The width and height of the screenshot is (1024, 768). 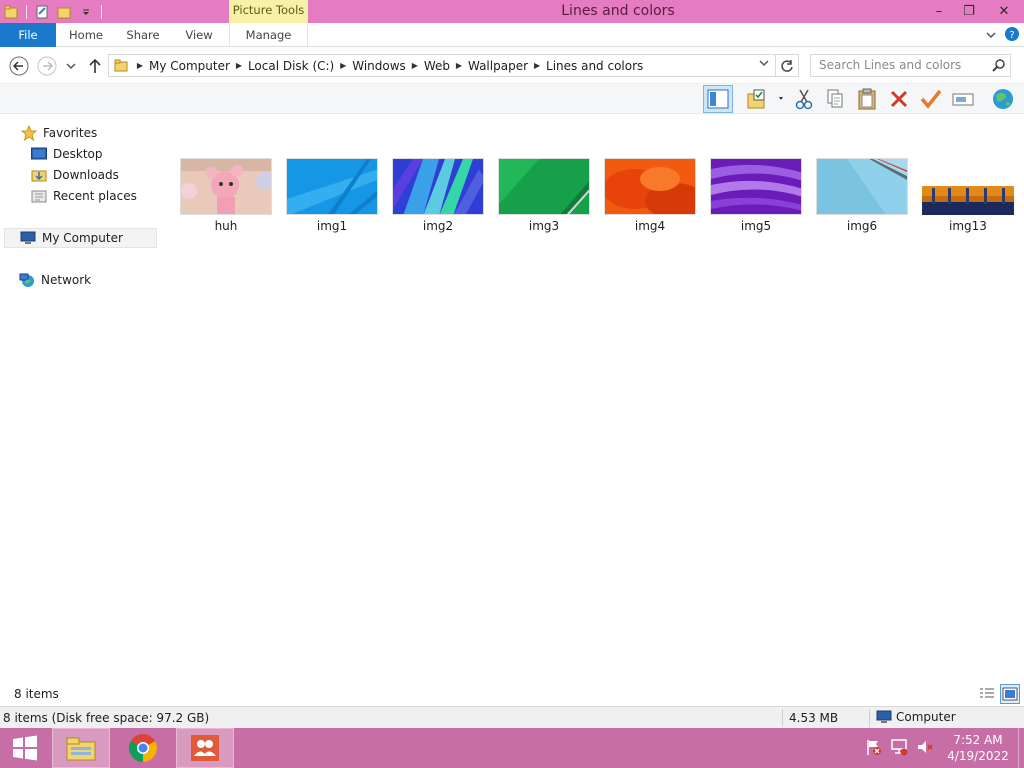 I want to click on file-item: img13, so click(x=968, y=198).